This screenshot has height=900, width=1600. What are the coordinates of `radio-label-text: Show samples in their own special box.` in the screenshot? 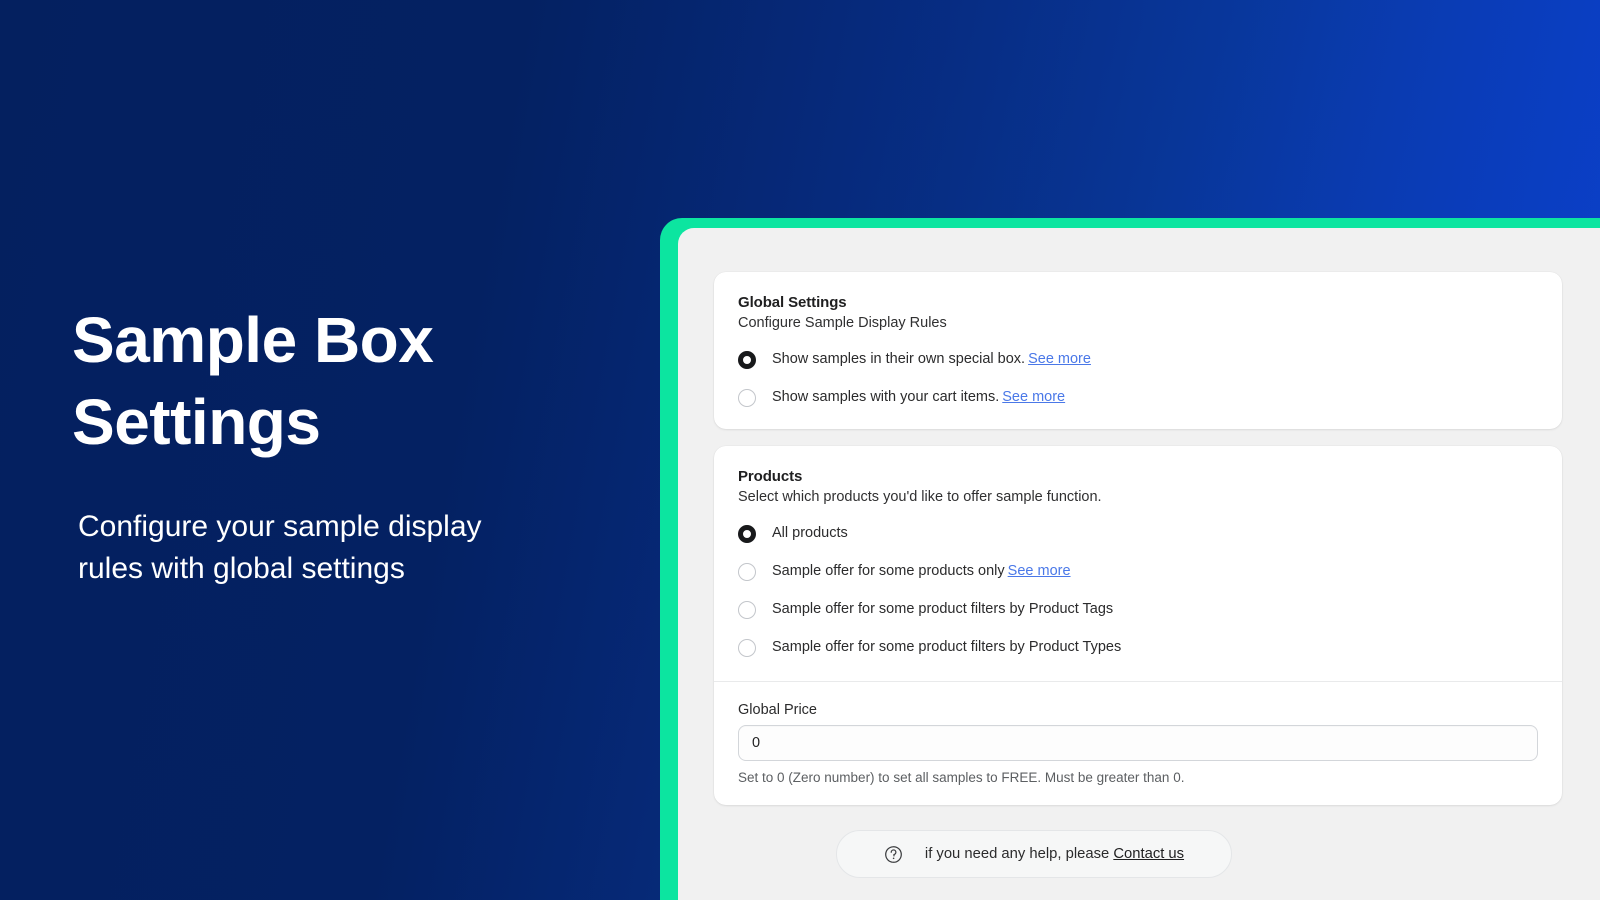 It's located at (899, 359).